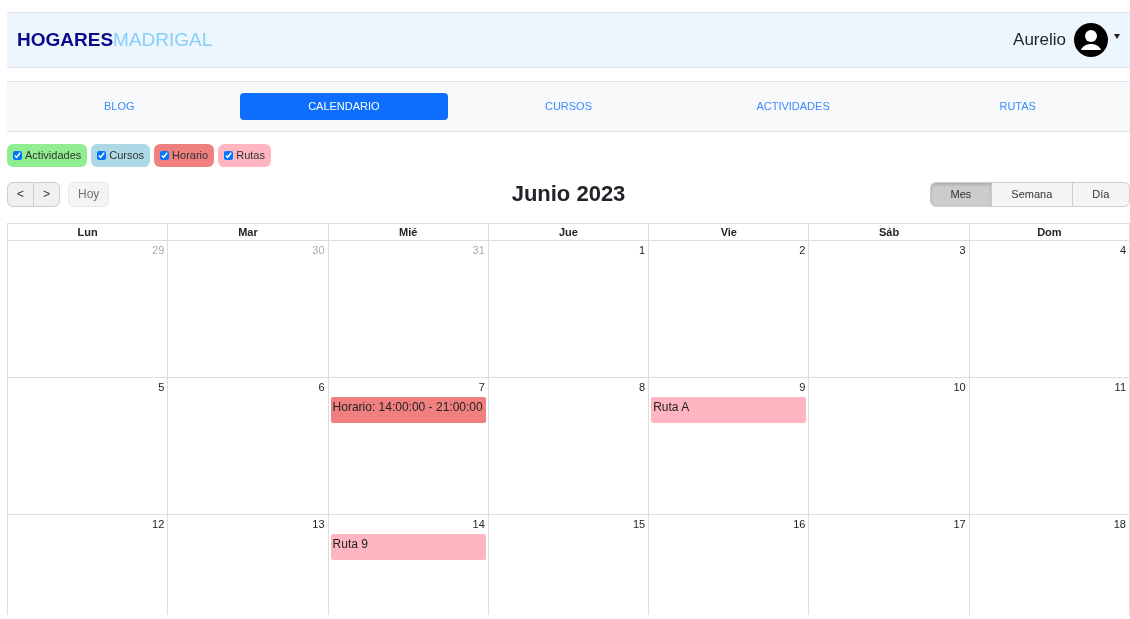 This screenshot has height=619, width=1130. What do you see at coordinates (244, 155) in the screenshot?
I see `filter-chip: Rutas` at bounding box center [244, 155].